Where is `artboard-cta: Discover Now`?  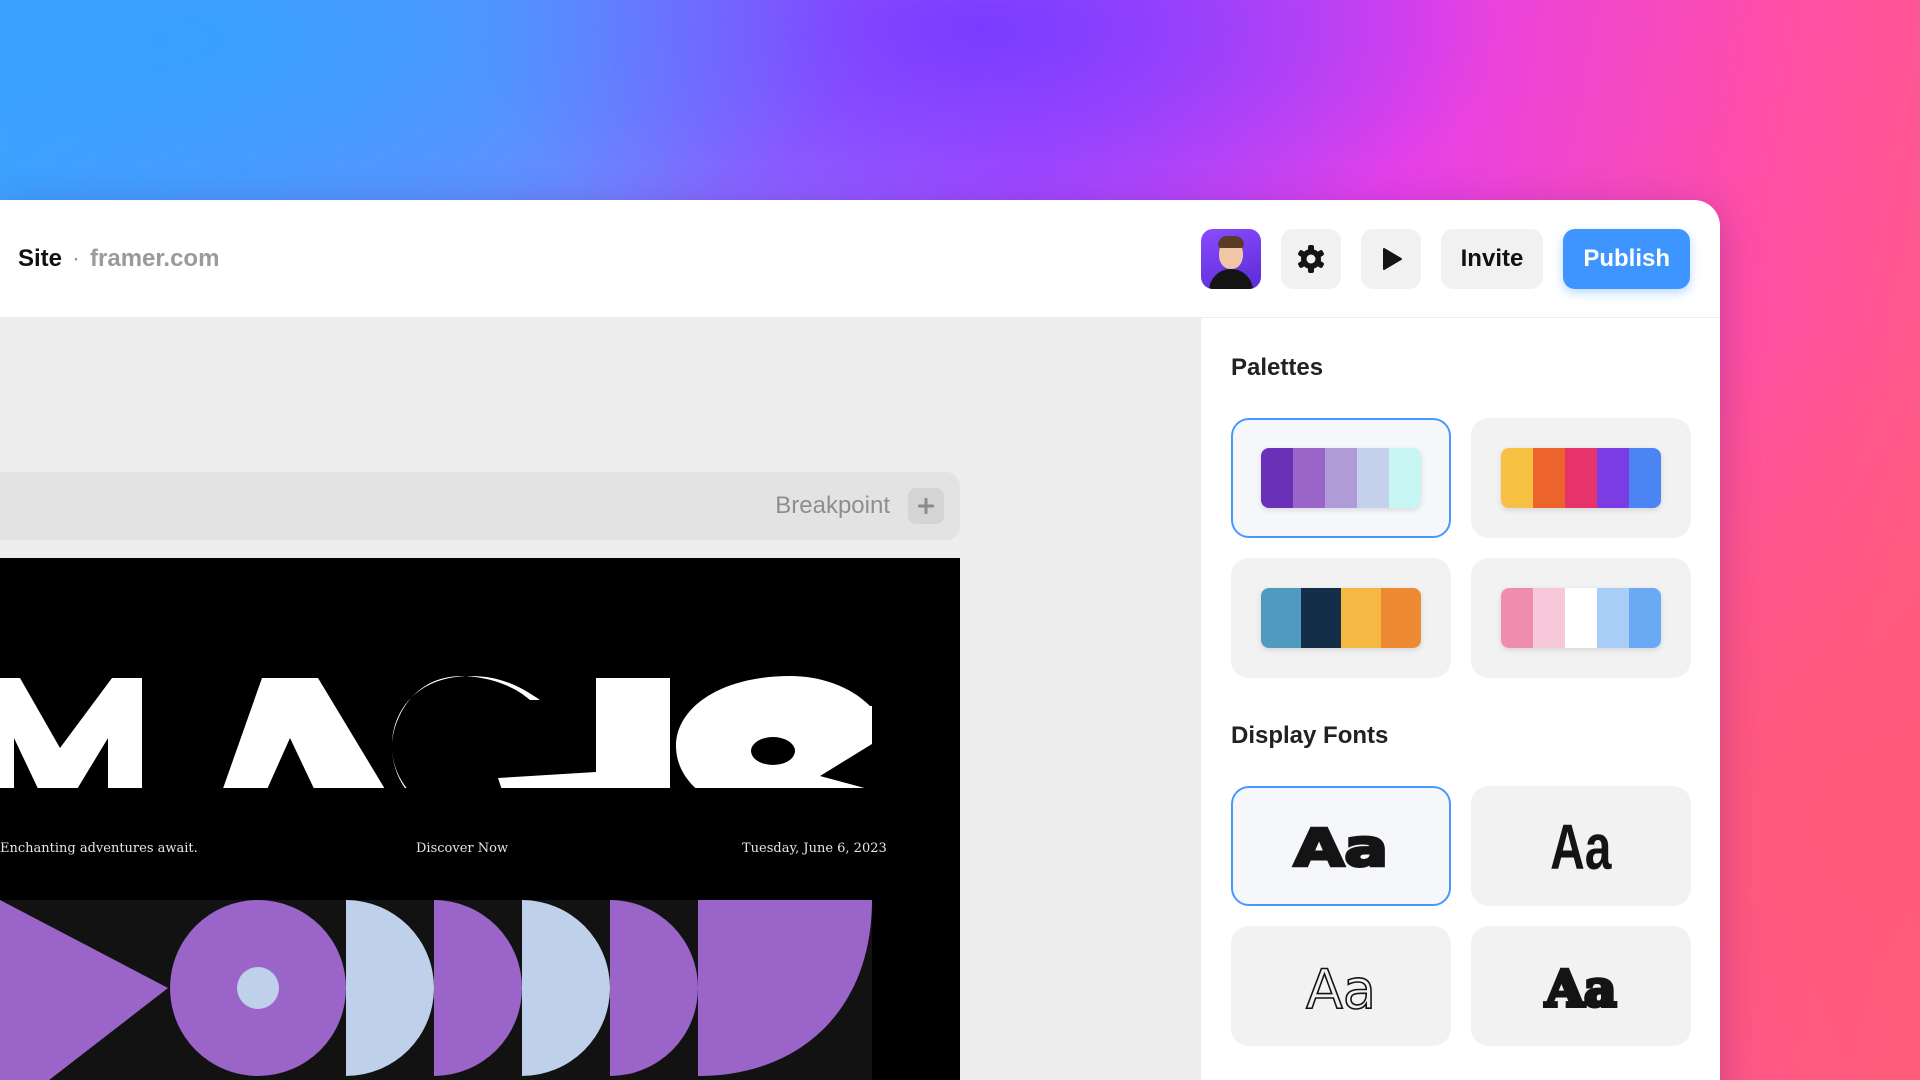 artboard-cta: Discover Now is located at coordinates (462, 848).